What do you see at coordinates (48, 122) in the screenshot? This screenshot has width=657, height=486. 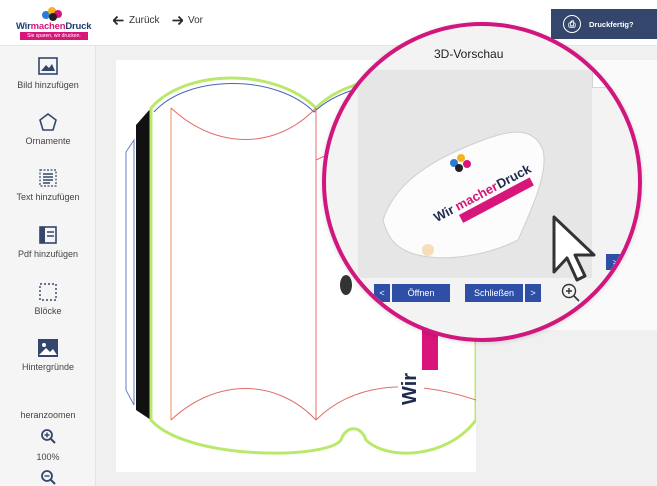 I see `pentagon-icon` at bounding box center [48, 122].